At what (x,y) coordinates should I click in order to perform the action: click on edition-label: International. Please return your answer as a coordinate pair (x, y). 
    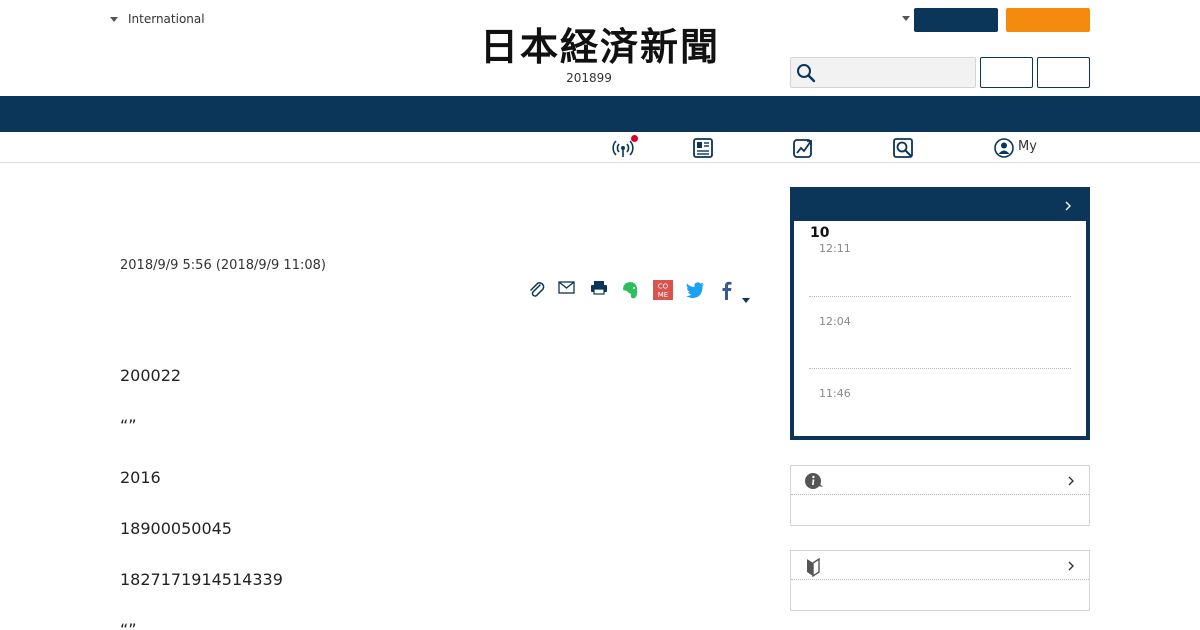
    Looking at the image, I should click on (166, 19).